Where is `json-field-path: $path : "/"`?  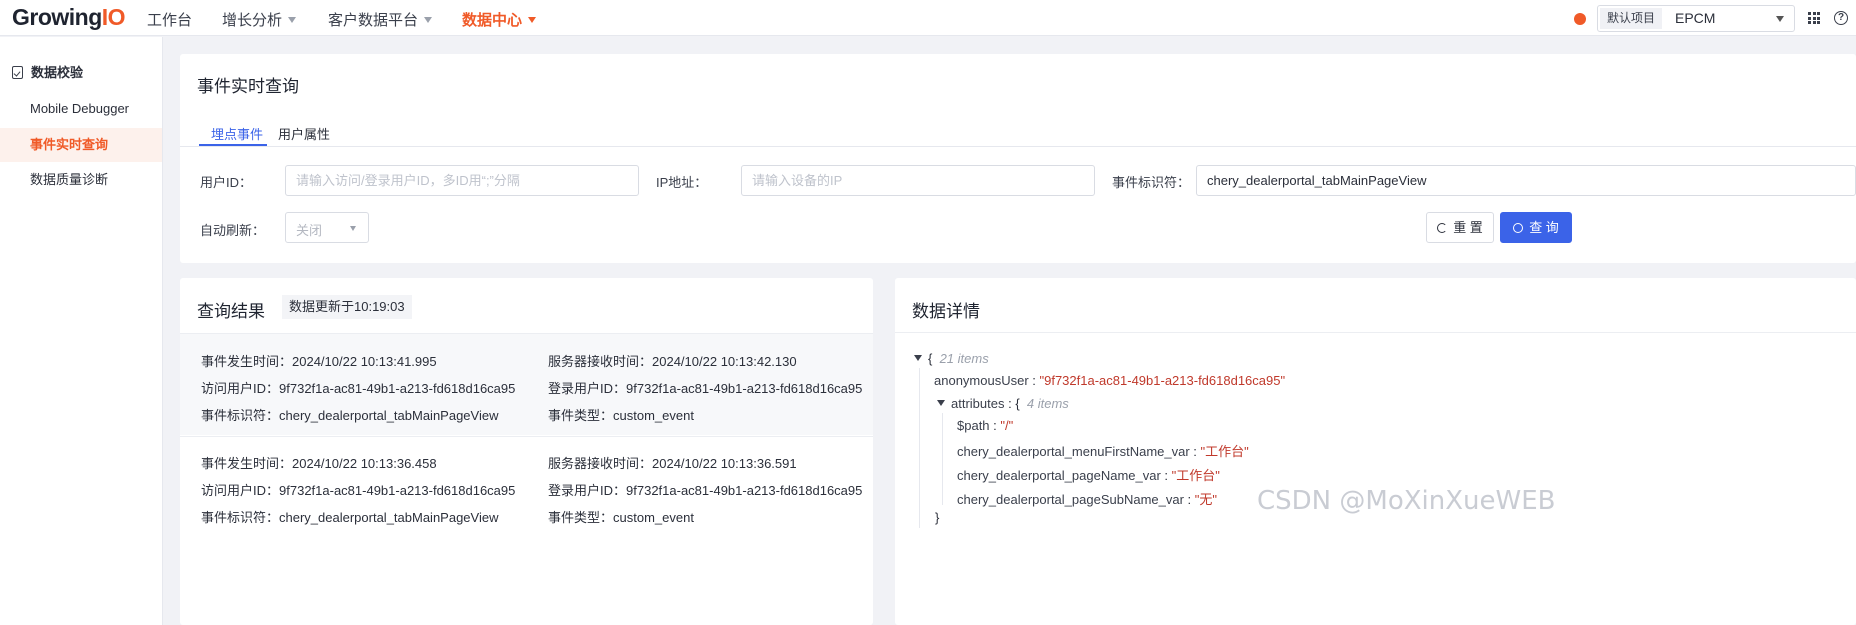 json-field-path: $path : "/" is located at coordinates (985, 425).